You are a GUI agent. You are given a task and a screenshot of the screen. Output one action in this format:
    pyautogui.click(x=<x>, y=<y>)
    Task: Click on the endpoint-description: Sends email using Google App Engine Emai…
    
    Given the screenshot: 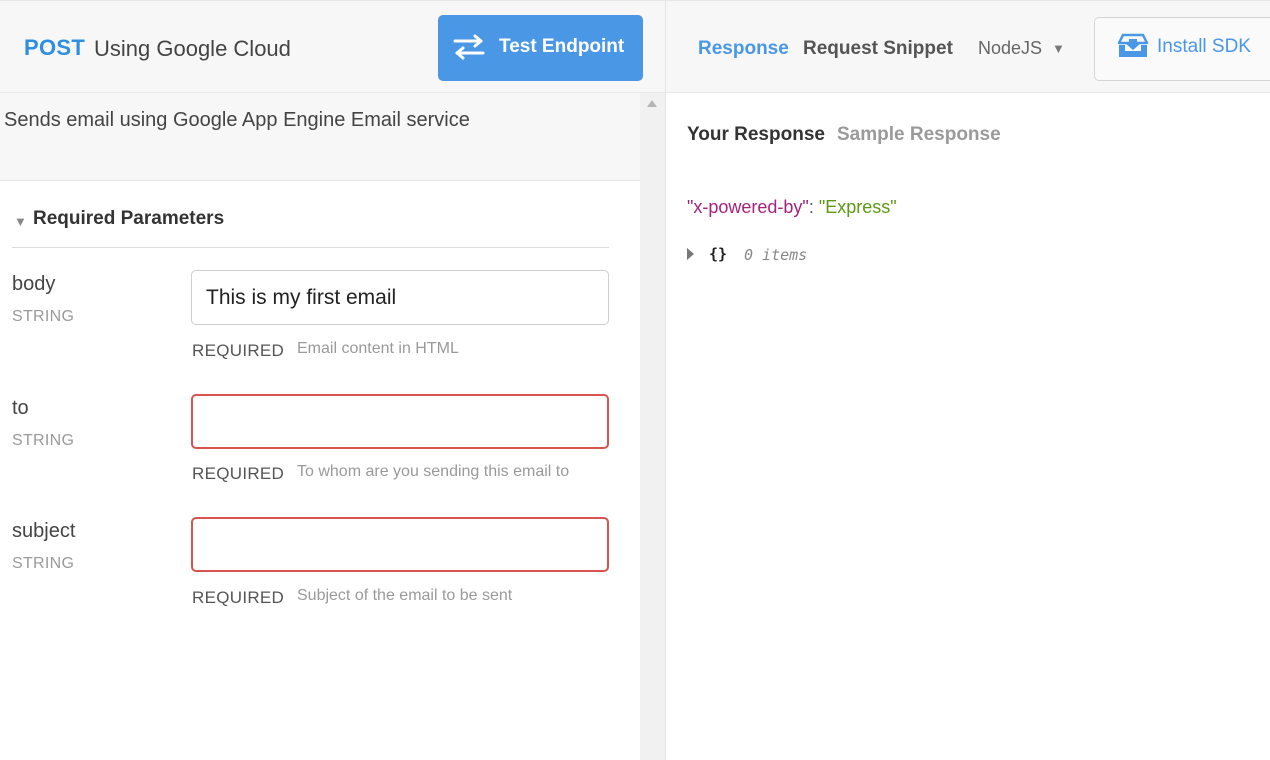 What is the action you would take?
    pyautogui.click(x=237, y=120)
    